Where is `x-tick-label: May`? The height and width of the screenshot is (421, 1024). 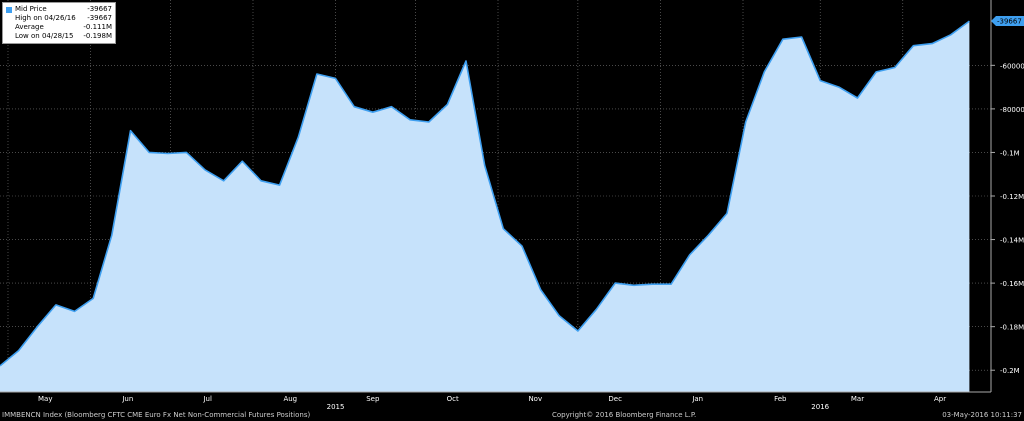 x-tick-label: May is located at coordinates (45, 399).